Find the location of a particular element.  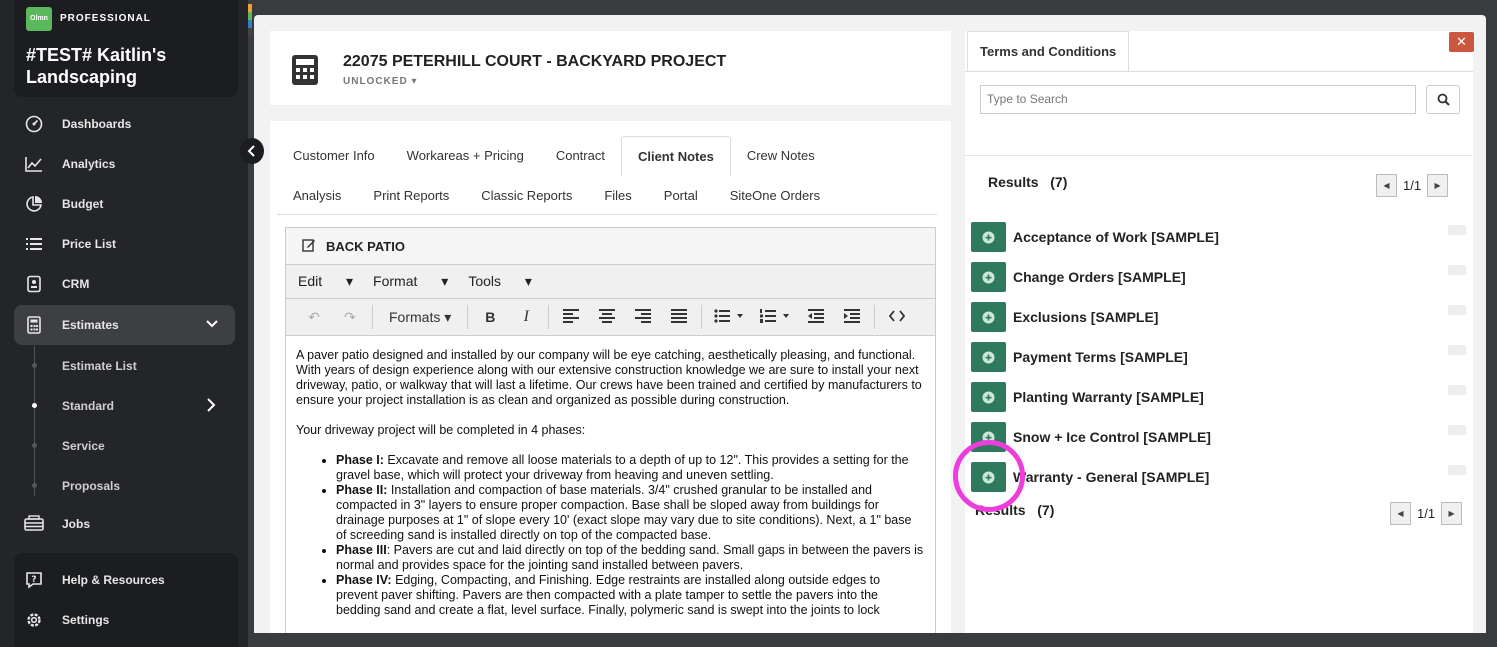

search-button is located at coordinates (1443, 99).